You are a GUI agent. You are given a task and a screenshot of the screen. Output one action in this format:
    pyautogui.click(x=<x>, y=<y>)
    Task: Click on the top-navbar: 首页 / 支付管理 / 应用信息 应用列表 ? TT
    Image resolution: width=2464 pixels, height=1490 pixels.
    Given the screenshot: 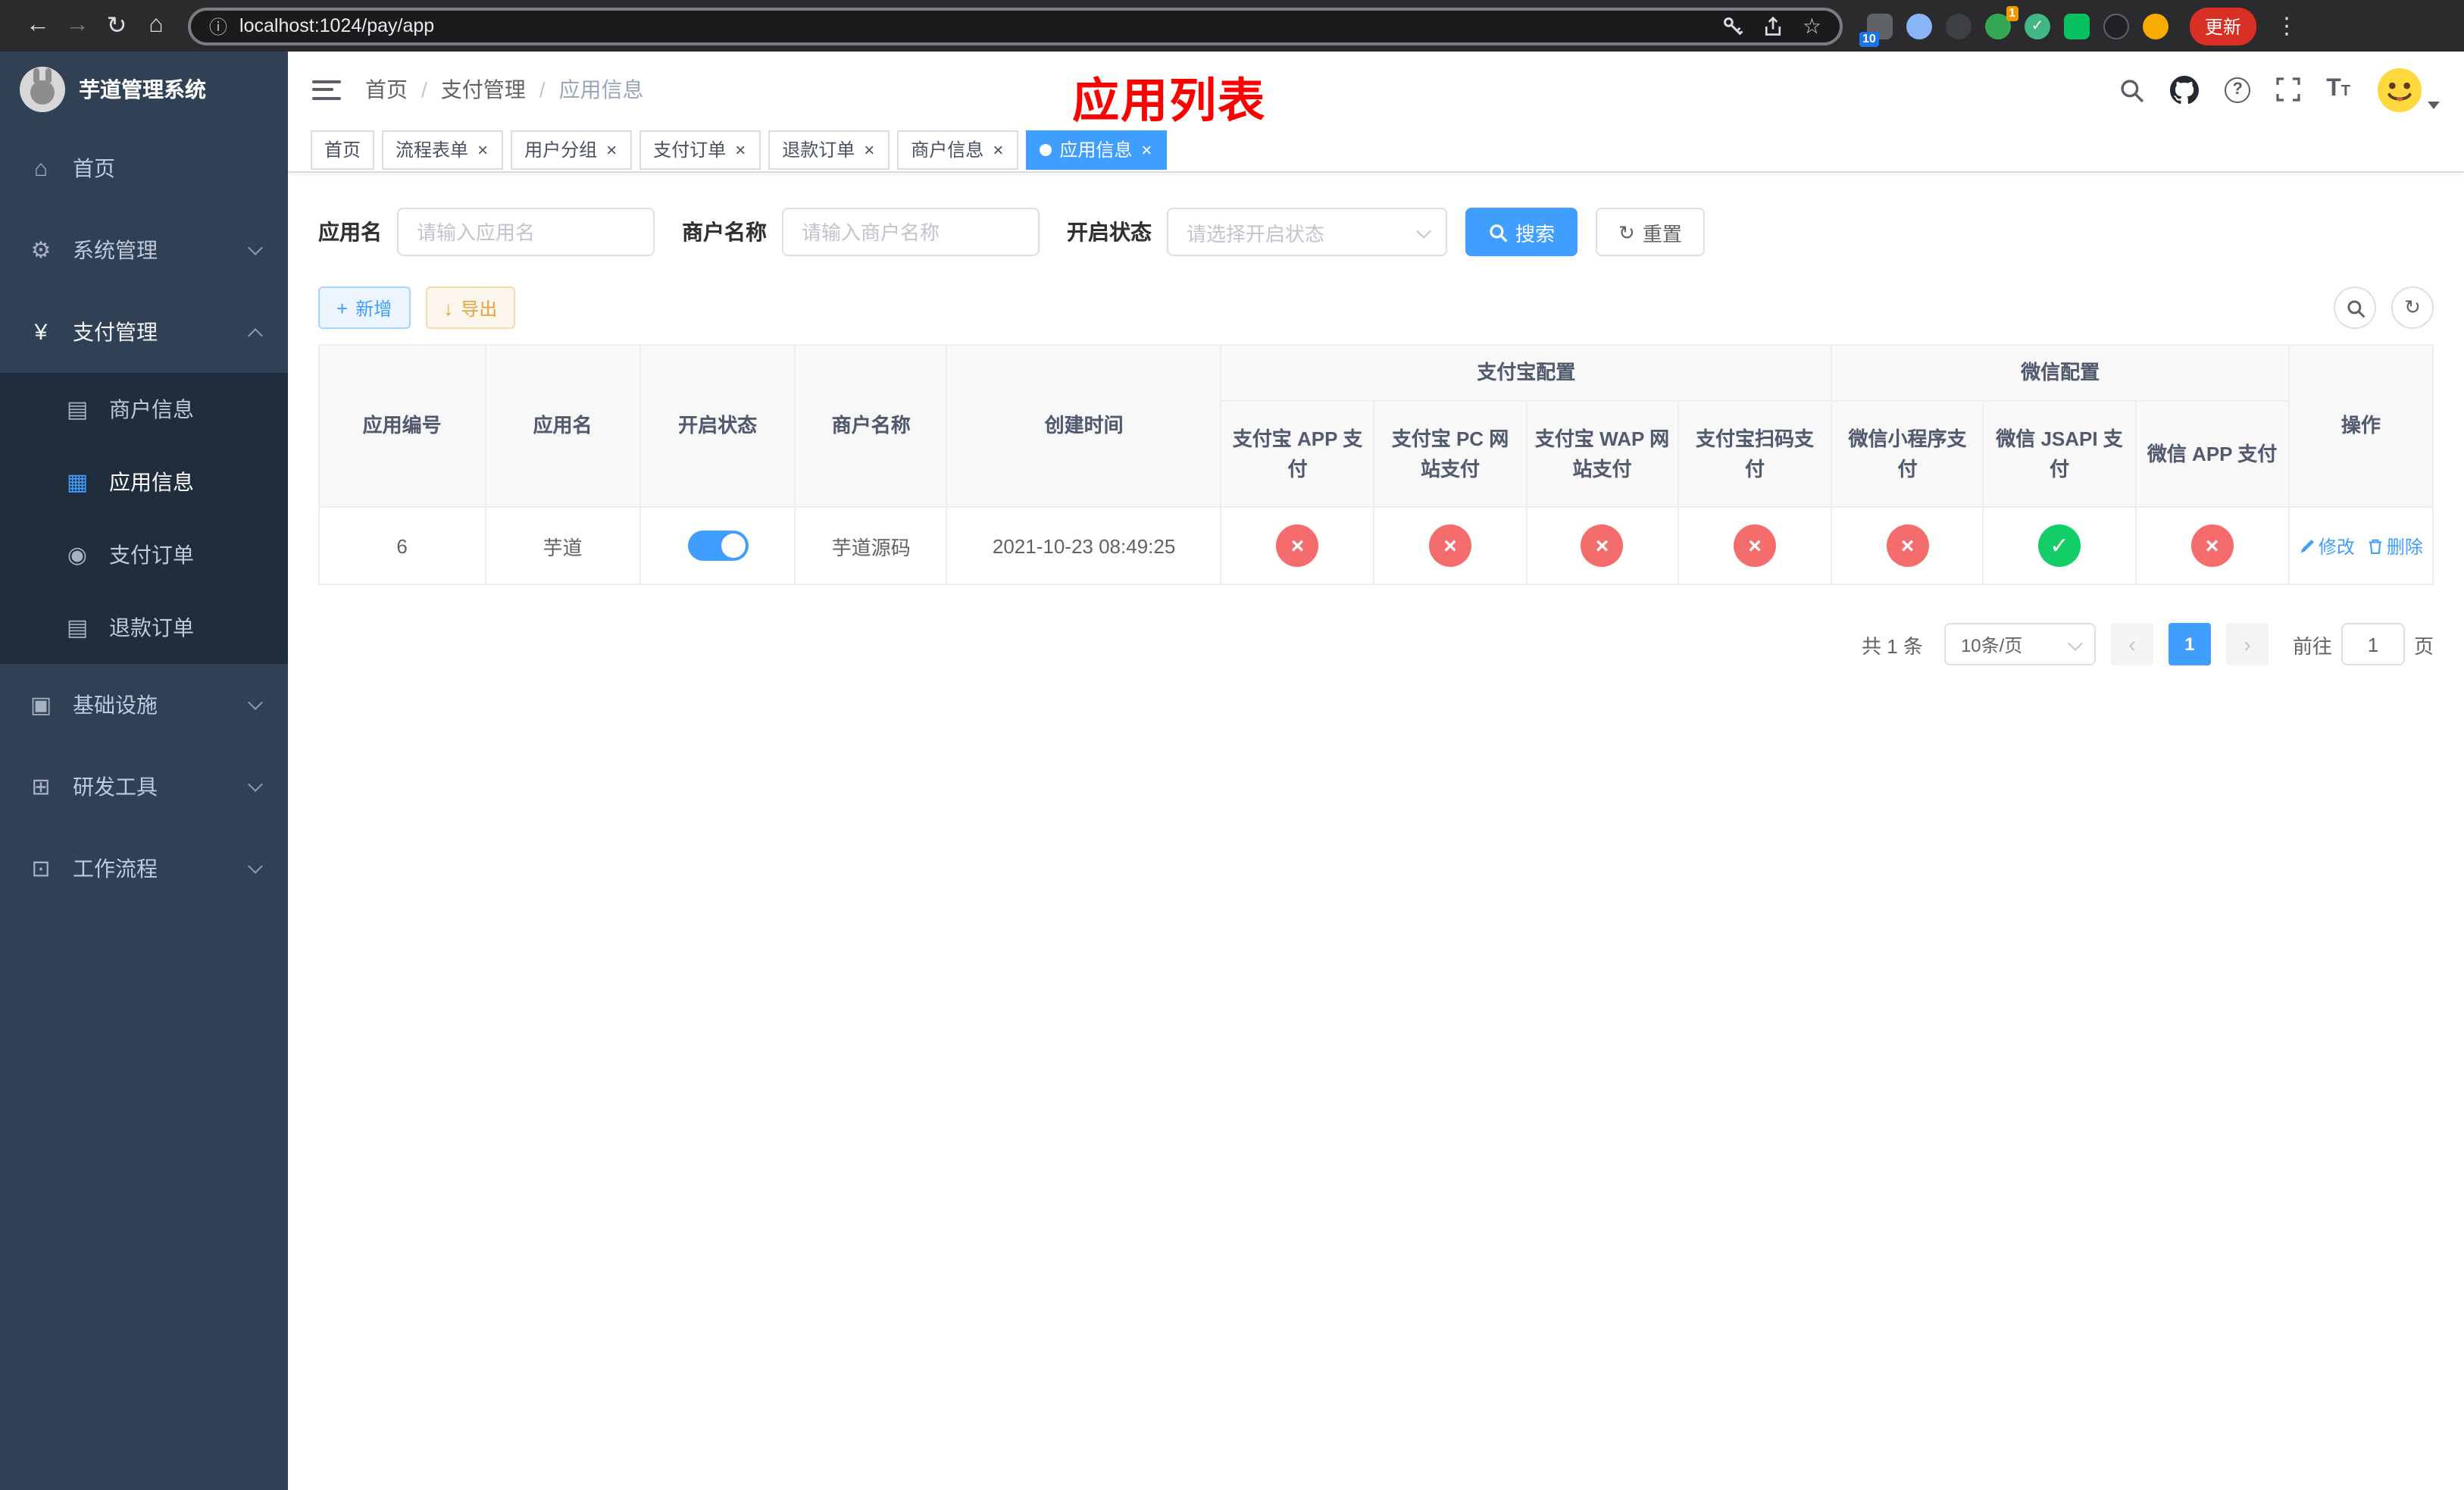 What is the action you would take?
    pyautogui.click(x=1376, y=89)
    